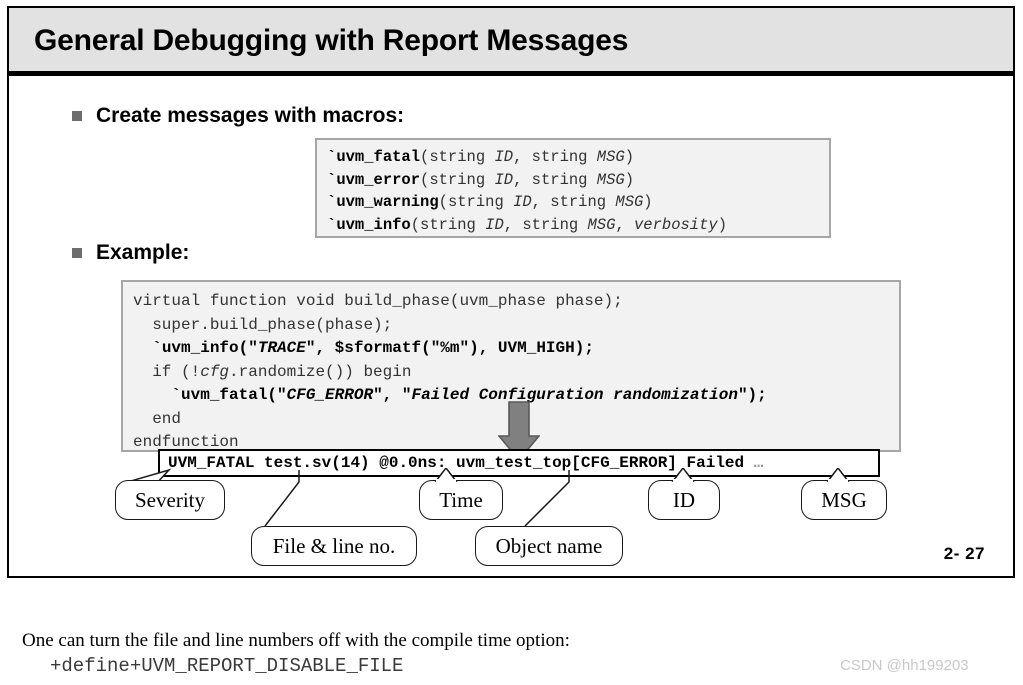  I want to click on bullet-example: Example:, so click(130, 253).